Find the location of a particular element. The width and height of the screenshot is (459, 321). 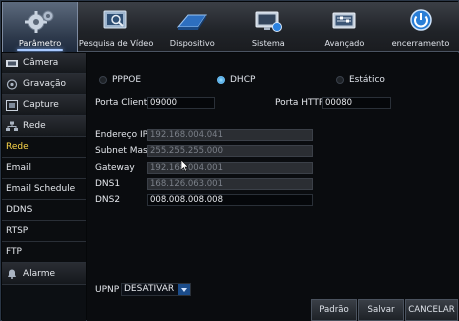

sidebar-item-alarme: Alarme is located at coordinates (44, 274).